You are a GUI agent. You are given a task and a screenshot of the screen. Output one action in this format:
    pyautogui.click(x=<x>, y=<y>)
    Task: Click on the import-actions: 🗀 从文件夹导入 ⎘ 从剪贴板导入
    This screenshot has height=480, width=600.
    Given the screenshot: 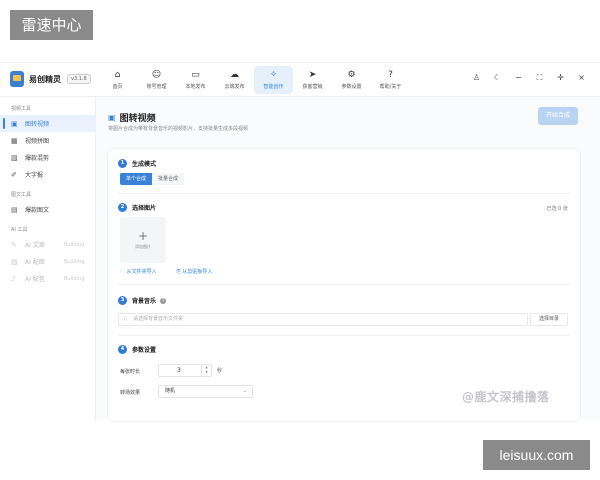 What is the action you would take?
    pyautogui.click(x=176, y=272)
    